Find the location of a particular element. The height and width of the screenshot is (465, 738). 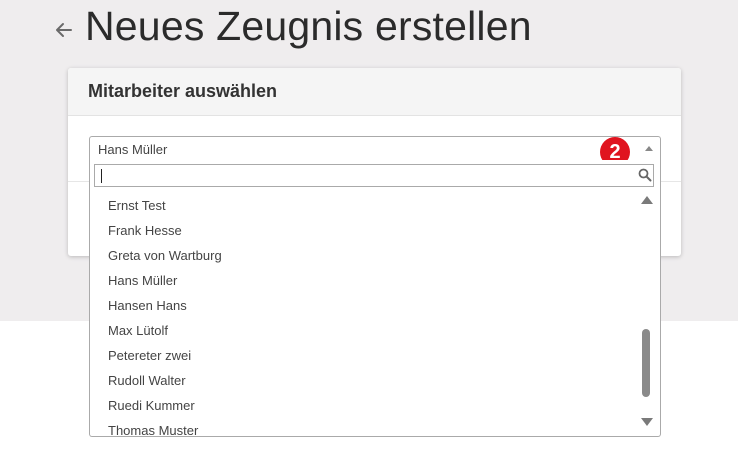

employee-select-value: Hans Müller is located at coordinates (133, 149).